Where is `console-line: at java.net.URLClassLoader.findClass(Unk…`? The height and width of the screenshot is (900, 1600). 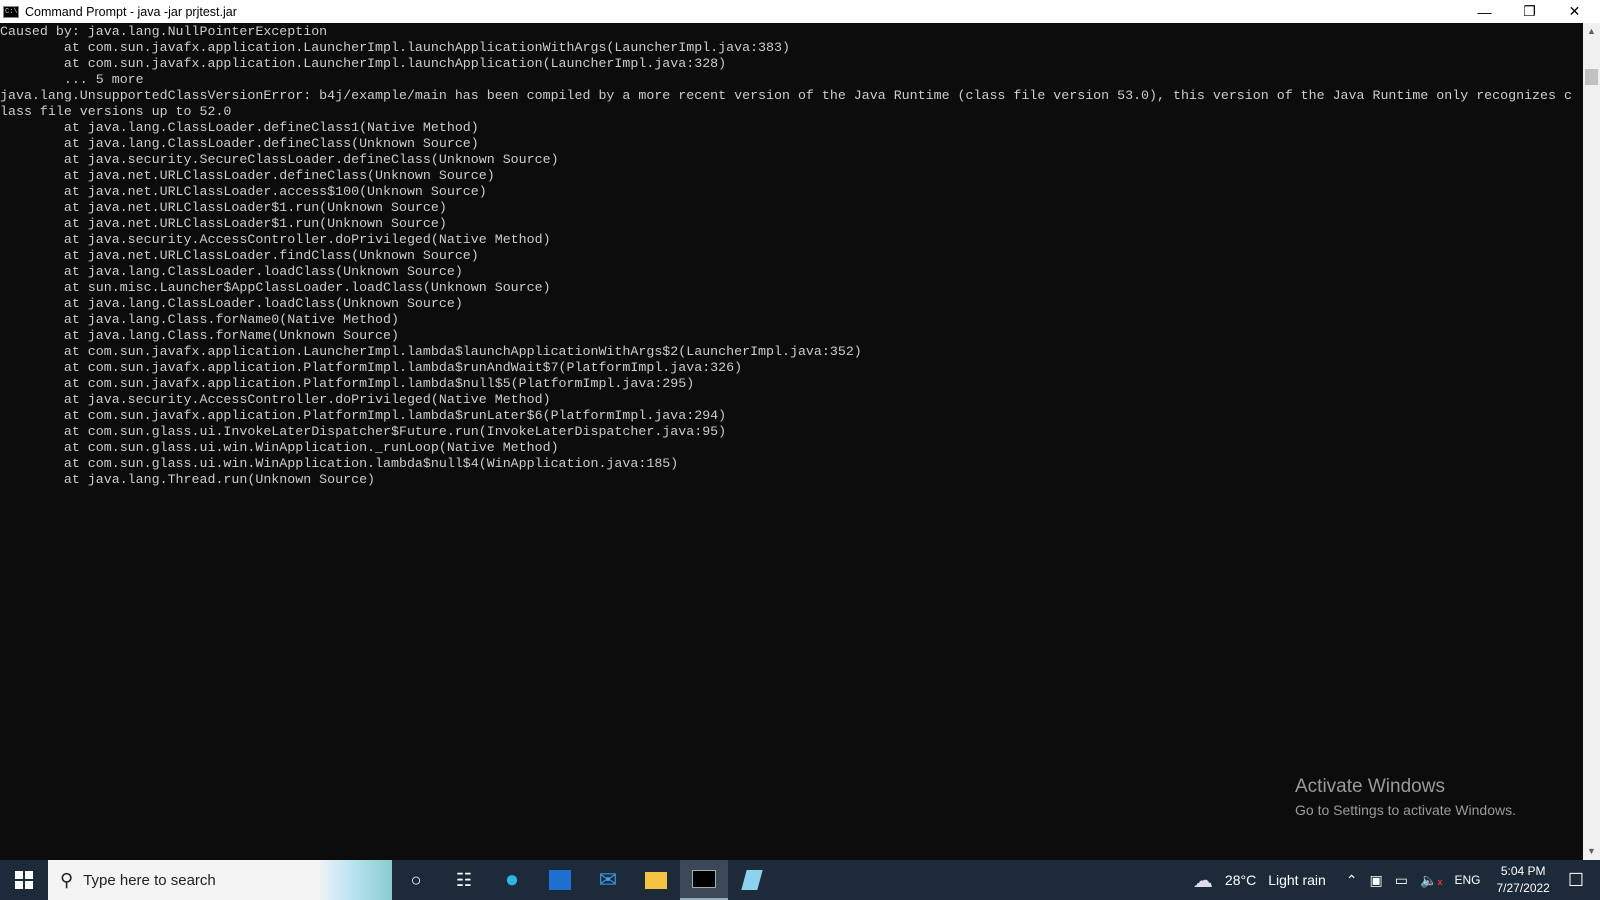 console-line: at java.net.URLClassLoader.findClass(Unk… is located at coordinates (239, 255).